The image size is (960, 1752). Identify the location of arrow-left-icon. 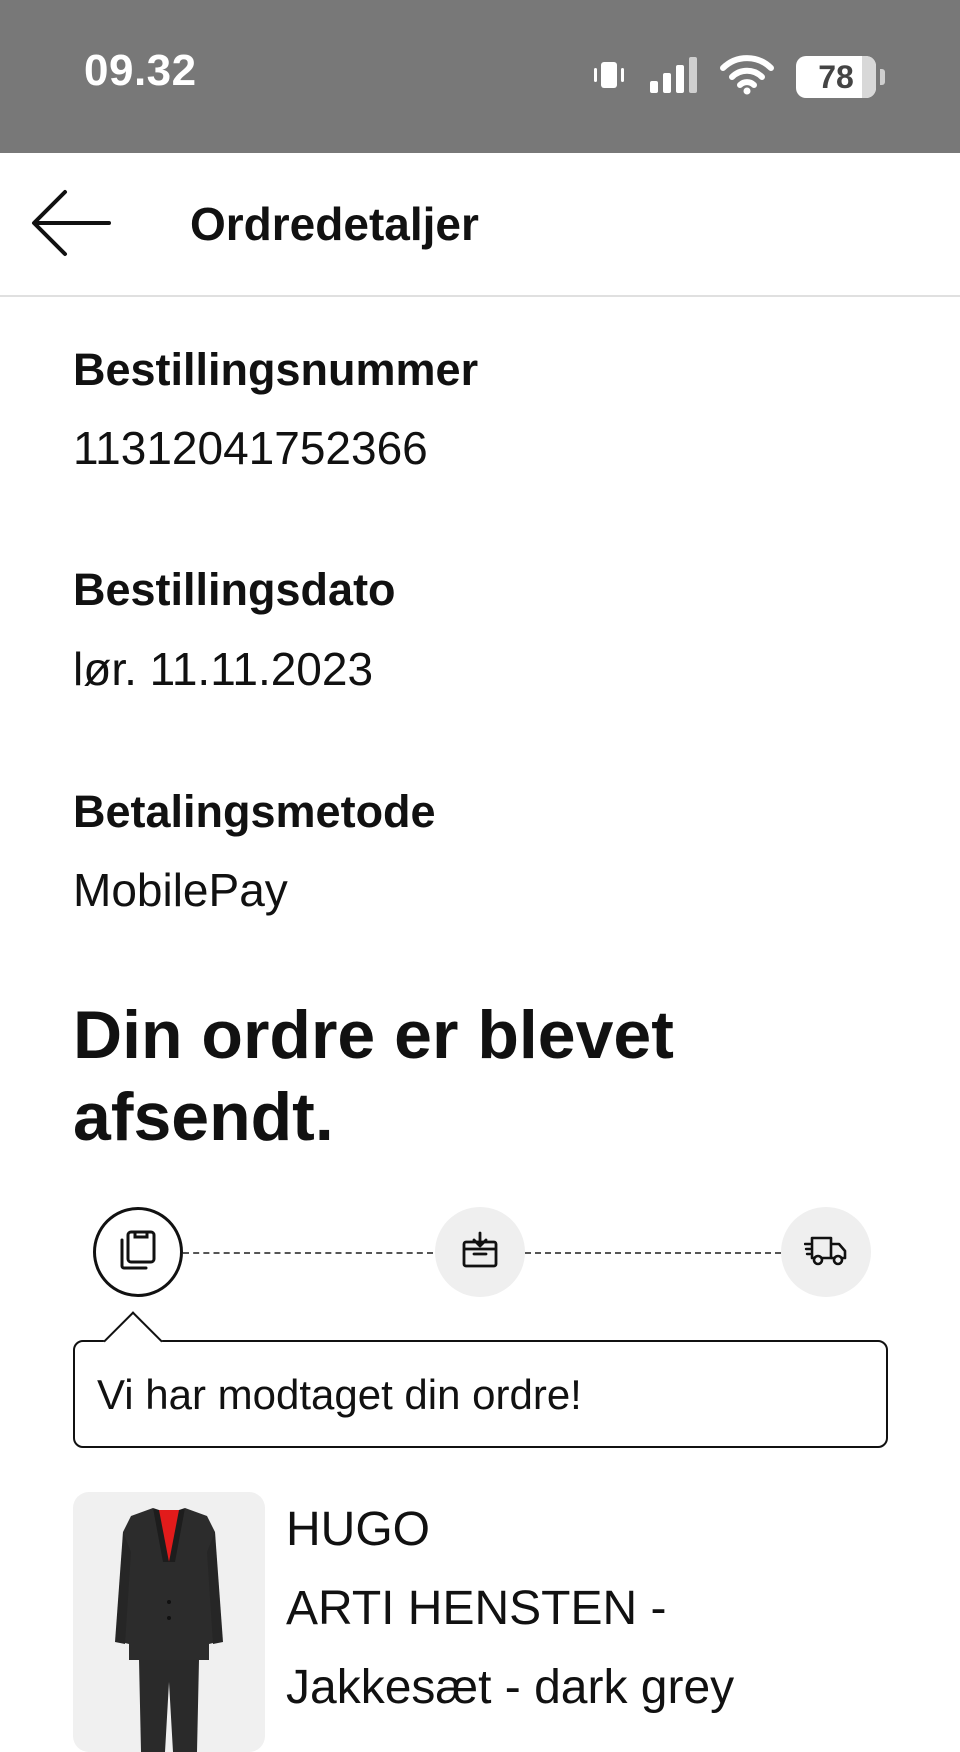
(71, 225).